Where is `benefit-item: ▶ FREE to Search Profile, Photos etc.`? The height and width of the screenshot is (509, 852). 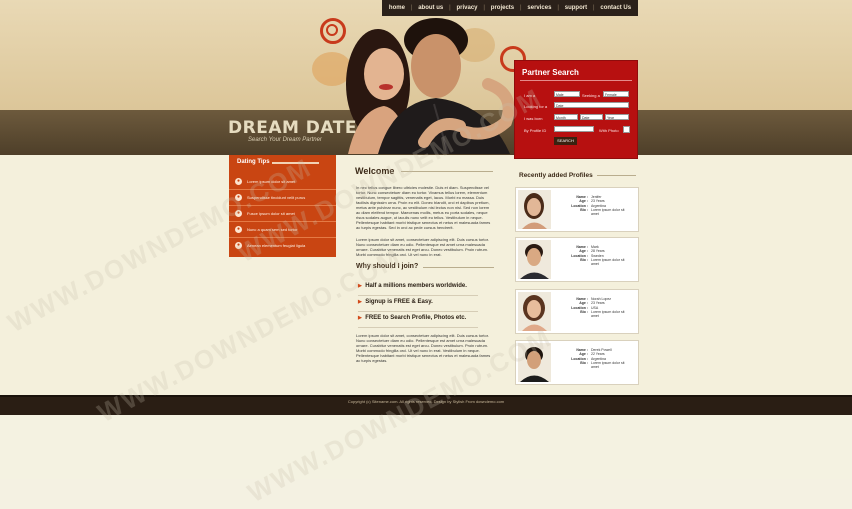 benefit-item: ▶ FREE to Search Profile, Photos etc. is located at coordinates (412, 318).